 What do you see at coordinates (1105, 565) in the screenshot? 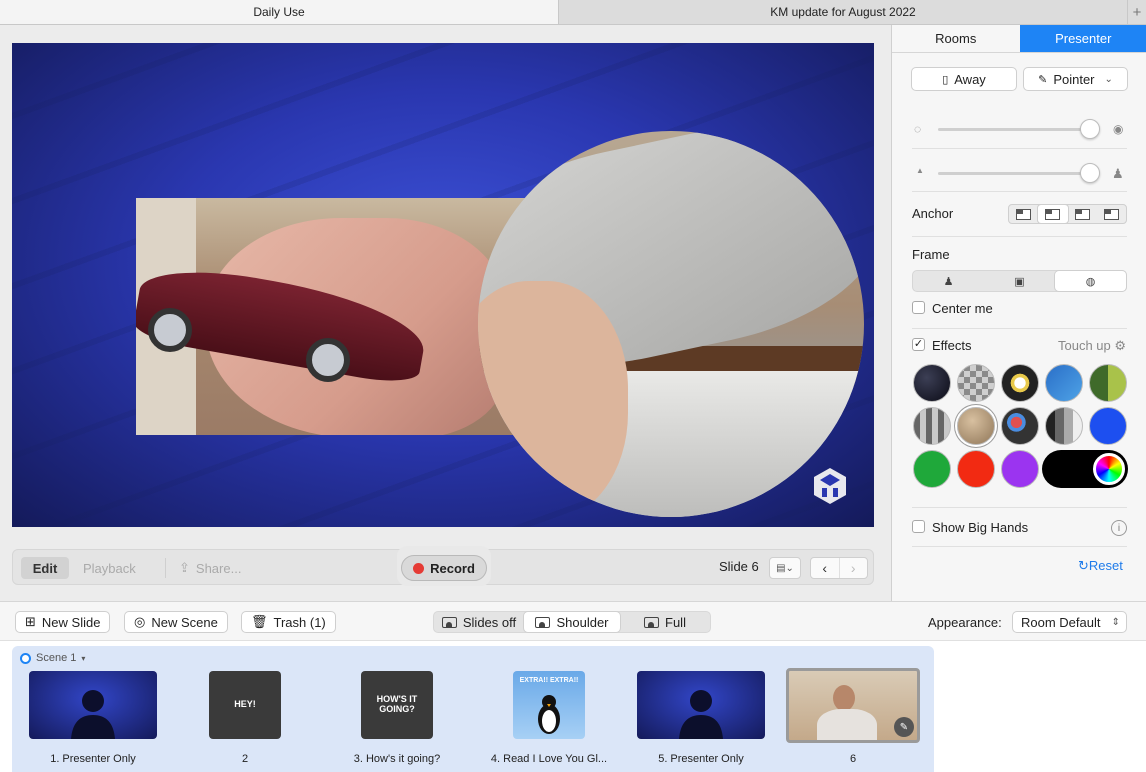
I see `reset-label: Reset` at bounding box center [1105, 565].